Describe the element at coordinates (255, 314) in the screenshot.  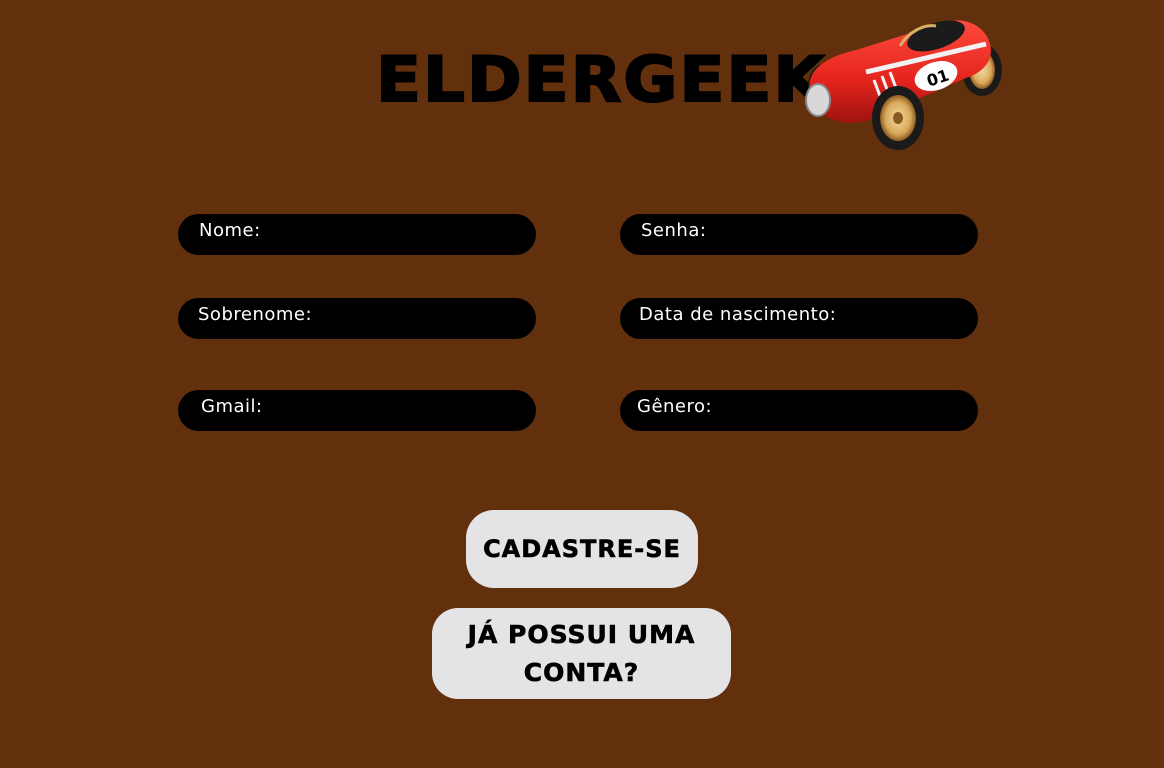
I see `sobrenome-label: Sobrenome:` at that location.